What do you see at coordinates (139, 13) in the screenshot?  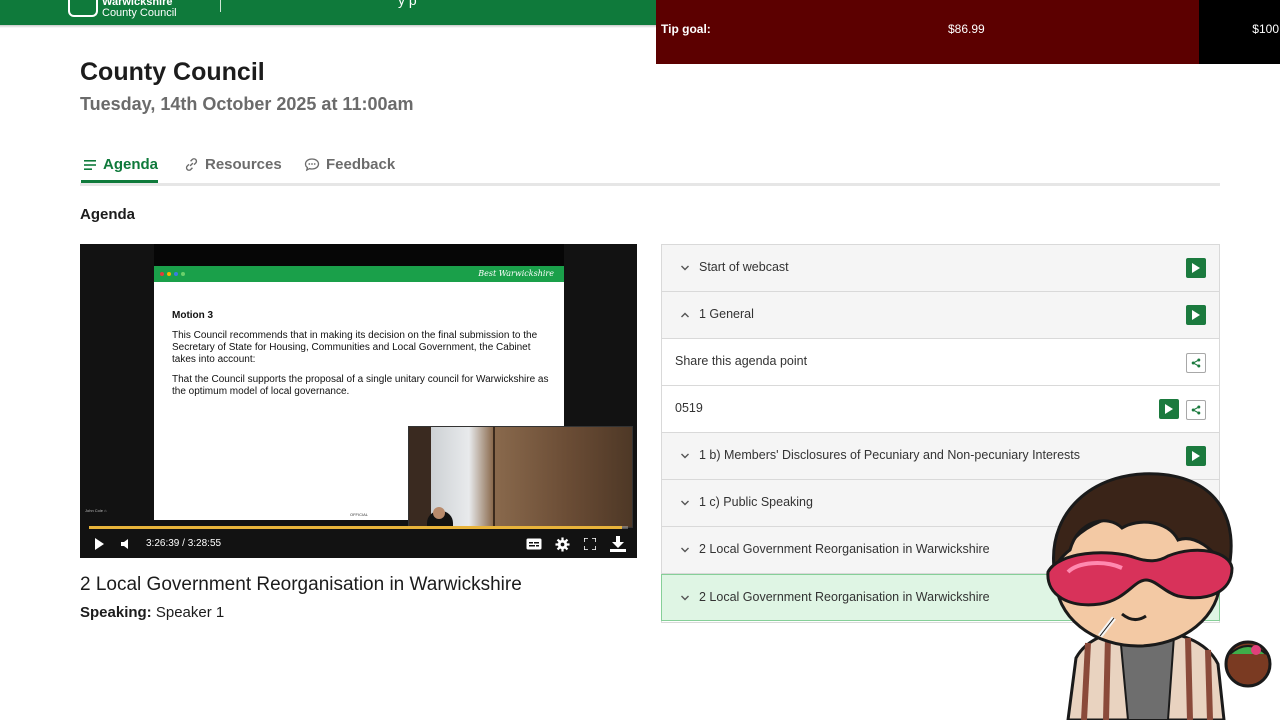 I see `logo-line2: County Council` at bounding box center [139, 13].